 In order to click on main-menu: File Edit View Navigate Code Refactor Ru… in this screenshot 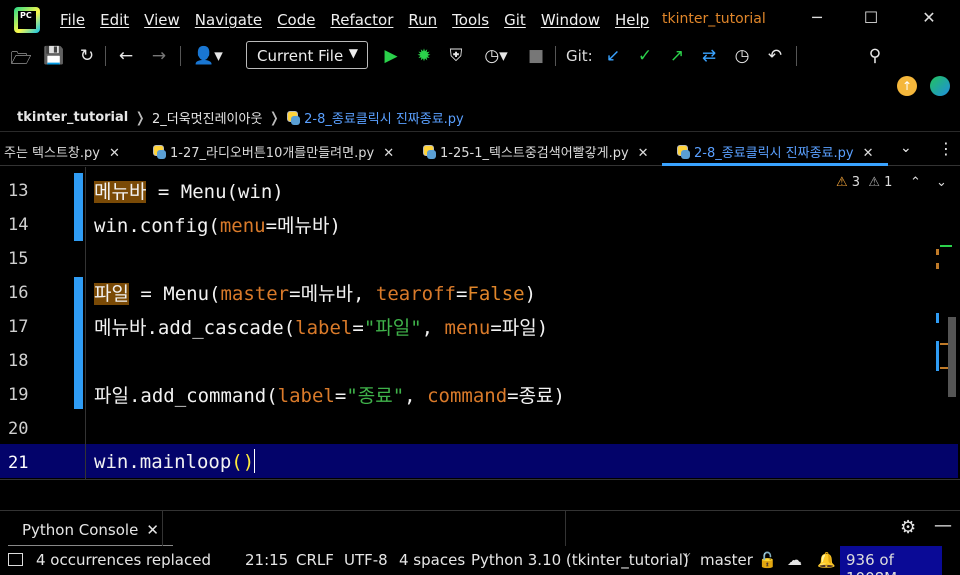, I will do `click(362, 20)`.